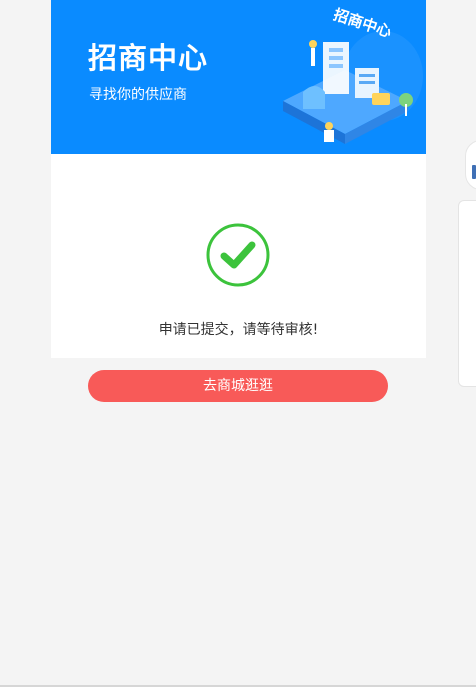 This screenshot has height=687, width=476. I want to click on banner-subtitle: 寻找你的供应商, so click(138, 95).